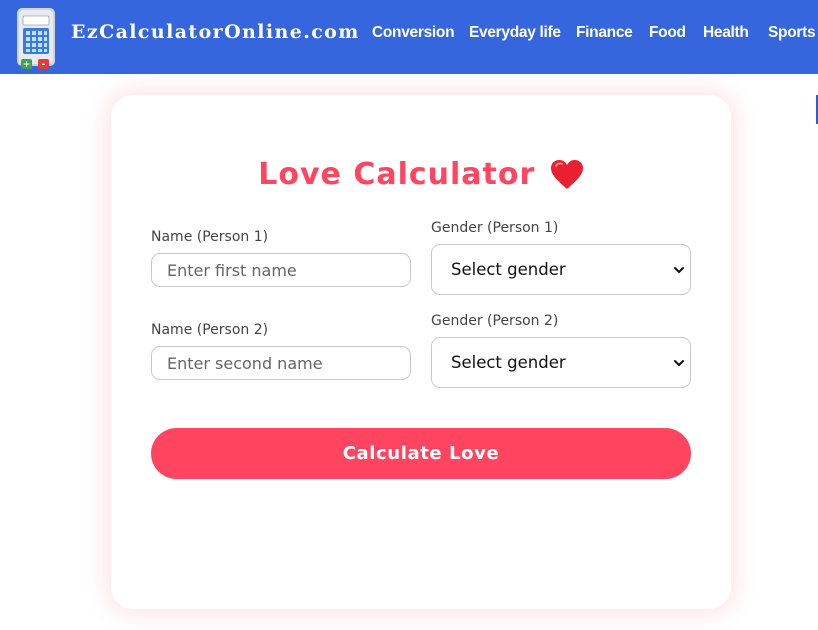 The width and height of the screenshot is (818, 630). Describe the element at coordinates (566, 174) in the screenshot. I see `heart-icon` at that location.